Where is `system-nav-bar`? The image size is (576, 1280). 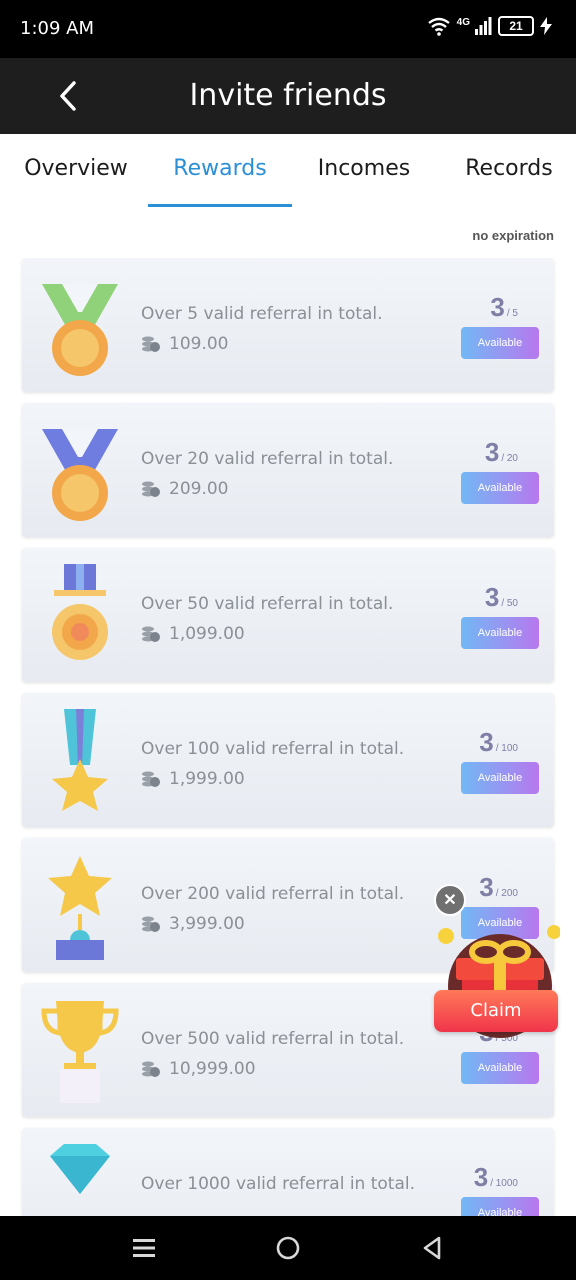 system-nav-bar is located at coordinates (288, 1248).